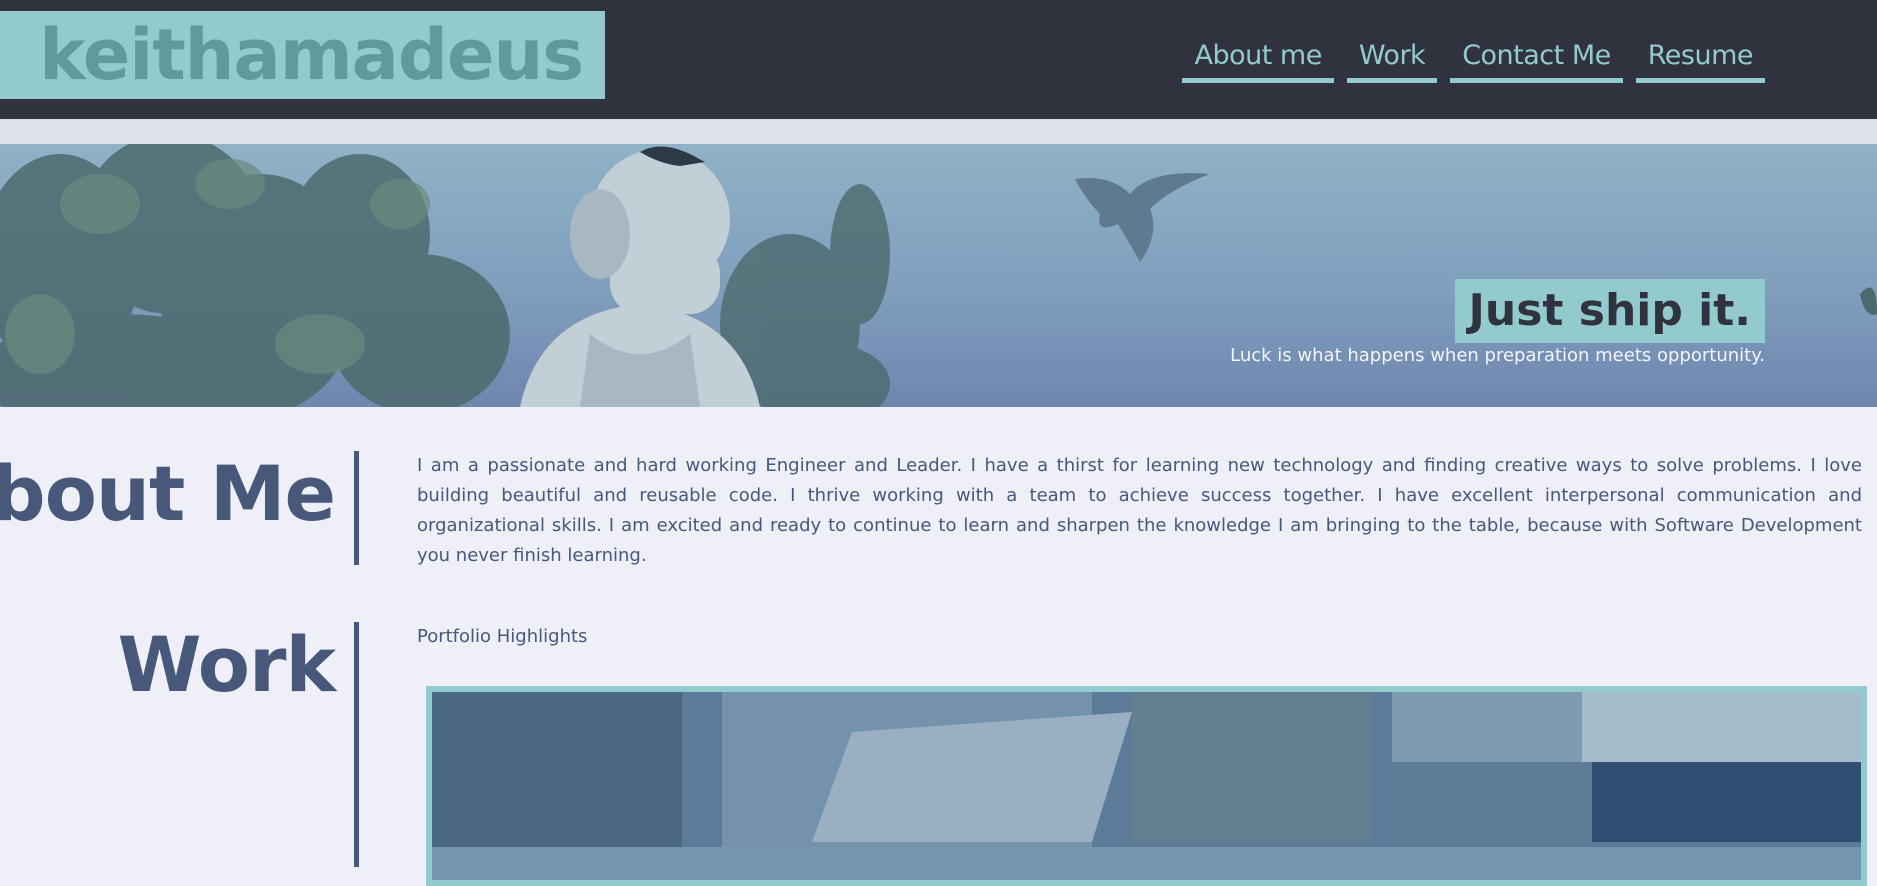  Describe the element at coordinates (311, 55) in the screenshot. I see `logo-text: keithamadeus` at that location.